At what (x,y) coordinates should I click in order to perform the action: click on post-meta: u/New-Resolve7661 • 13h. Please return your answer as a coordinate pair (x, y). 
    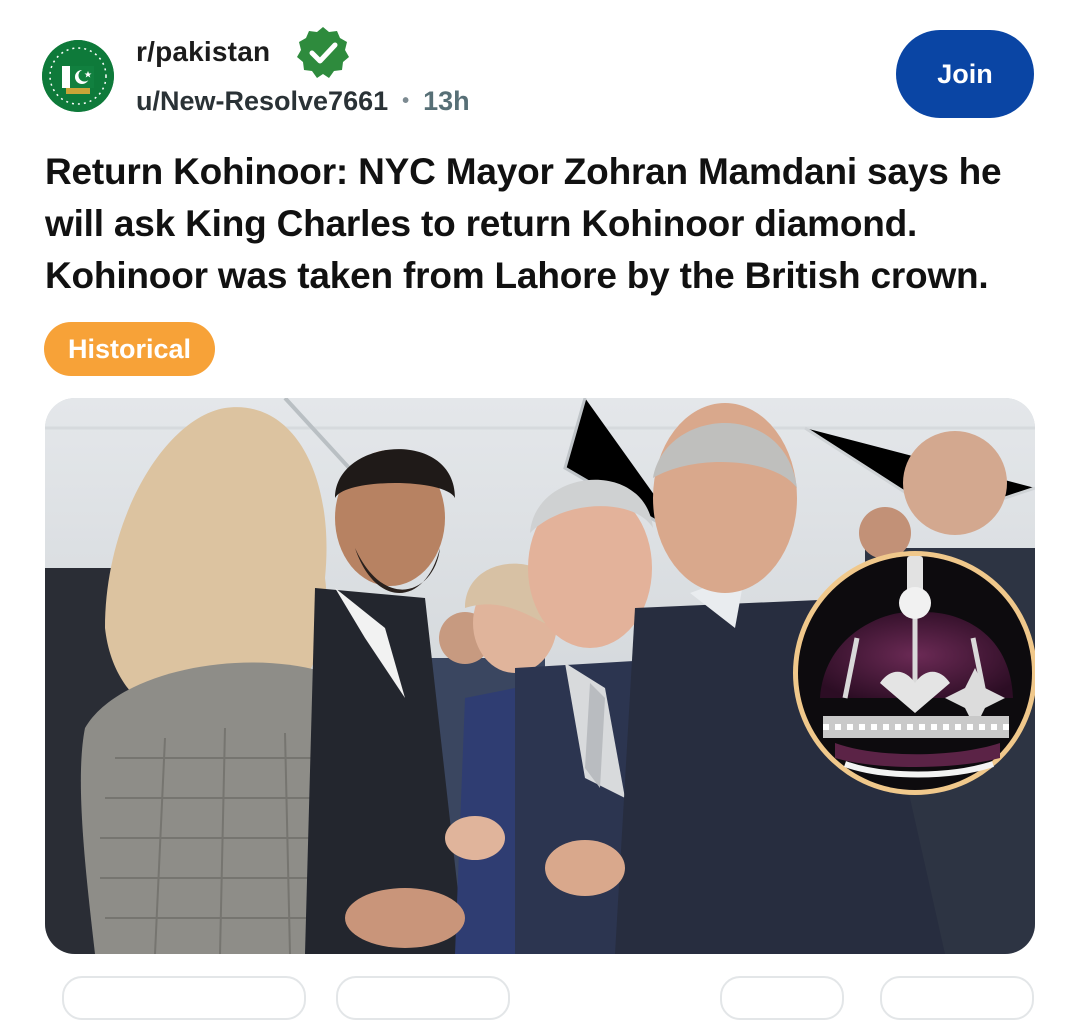
    Looking at the image, I should click on (303, 101).